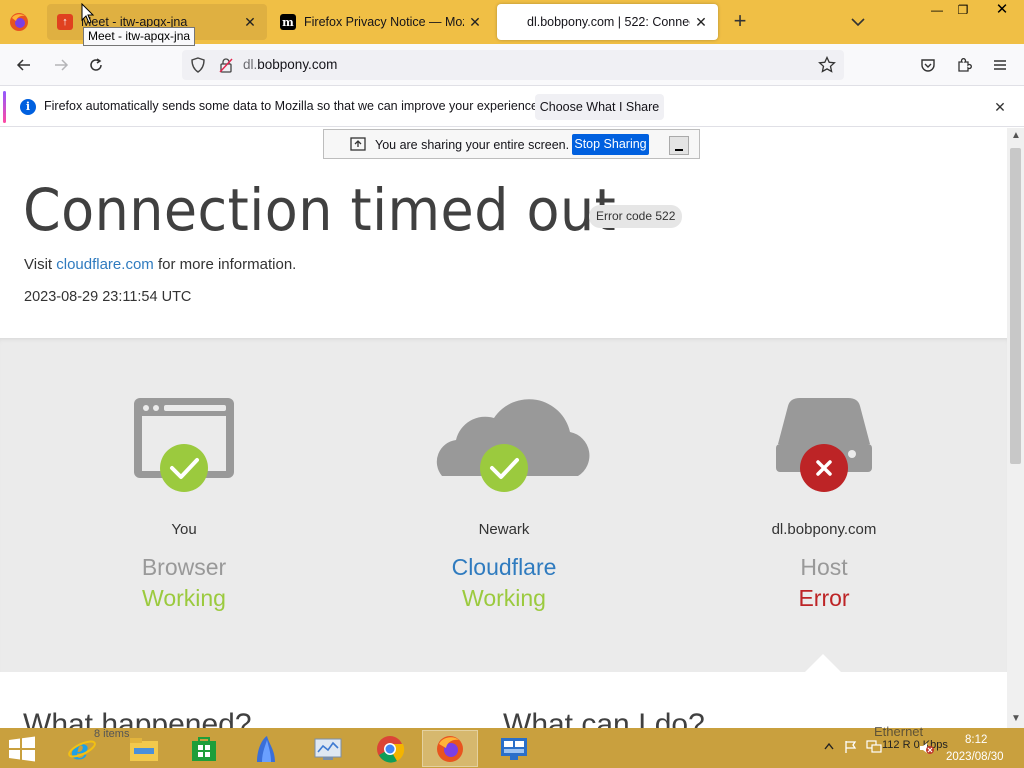  Describe the element at coordinates (288, 22) in the screenshot. I see `mozilla-m-icon: m` at that location.